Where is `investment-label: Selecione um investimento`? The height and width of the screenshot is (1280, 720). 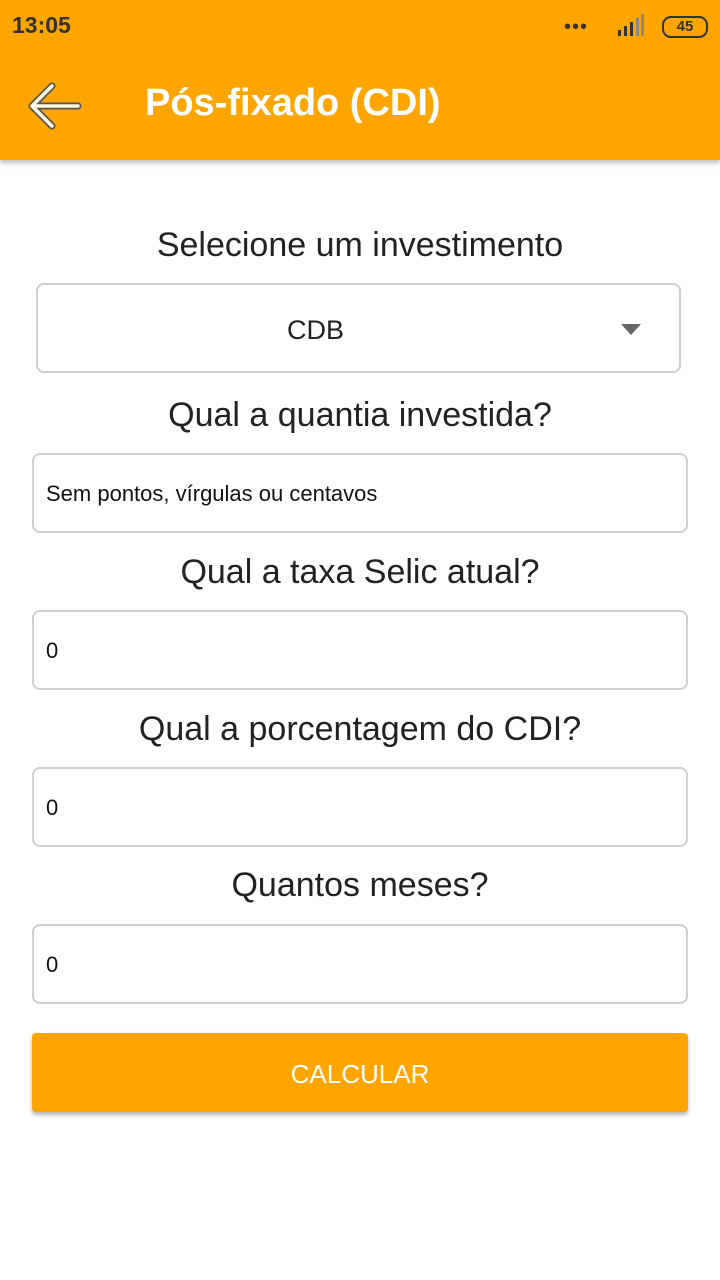 investment-label: Selecione um investimento is located at coordinates (360, 245).